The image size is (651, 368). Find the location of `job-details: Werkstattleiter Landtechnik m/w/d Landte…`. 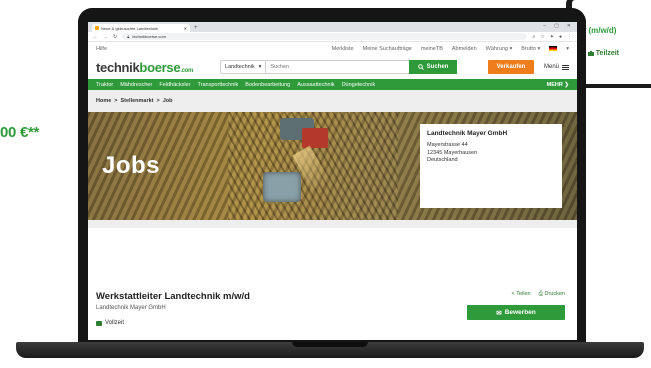

job-details: Werkstattleiter Landtechnik m/w/d Landte… is located at coordinates (332, 310).